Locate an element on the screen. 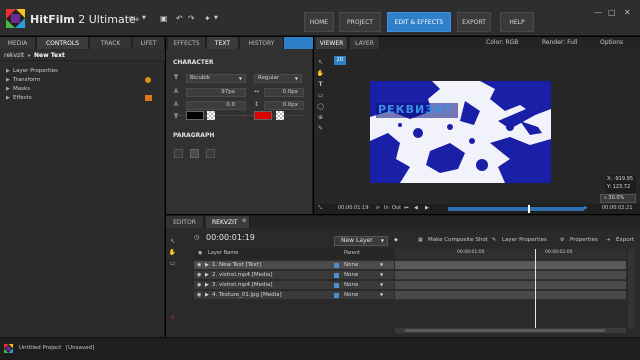 Image resolution: width=640 pixels, height=360 pixels. make-composite-icon: ▦ is located at coordinates (420, 240).